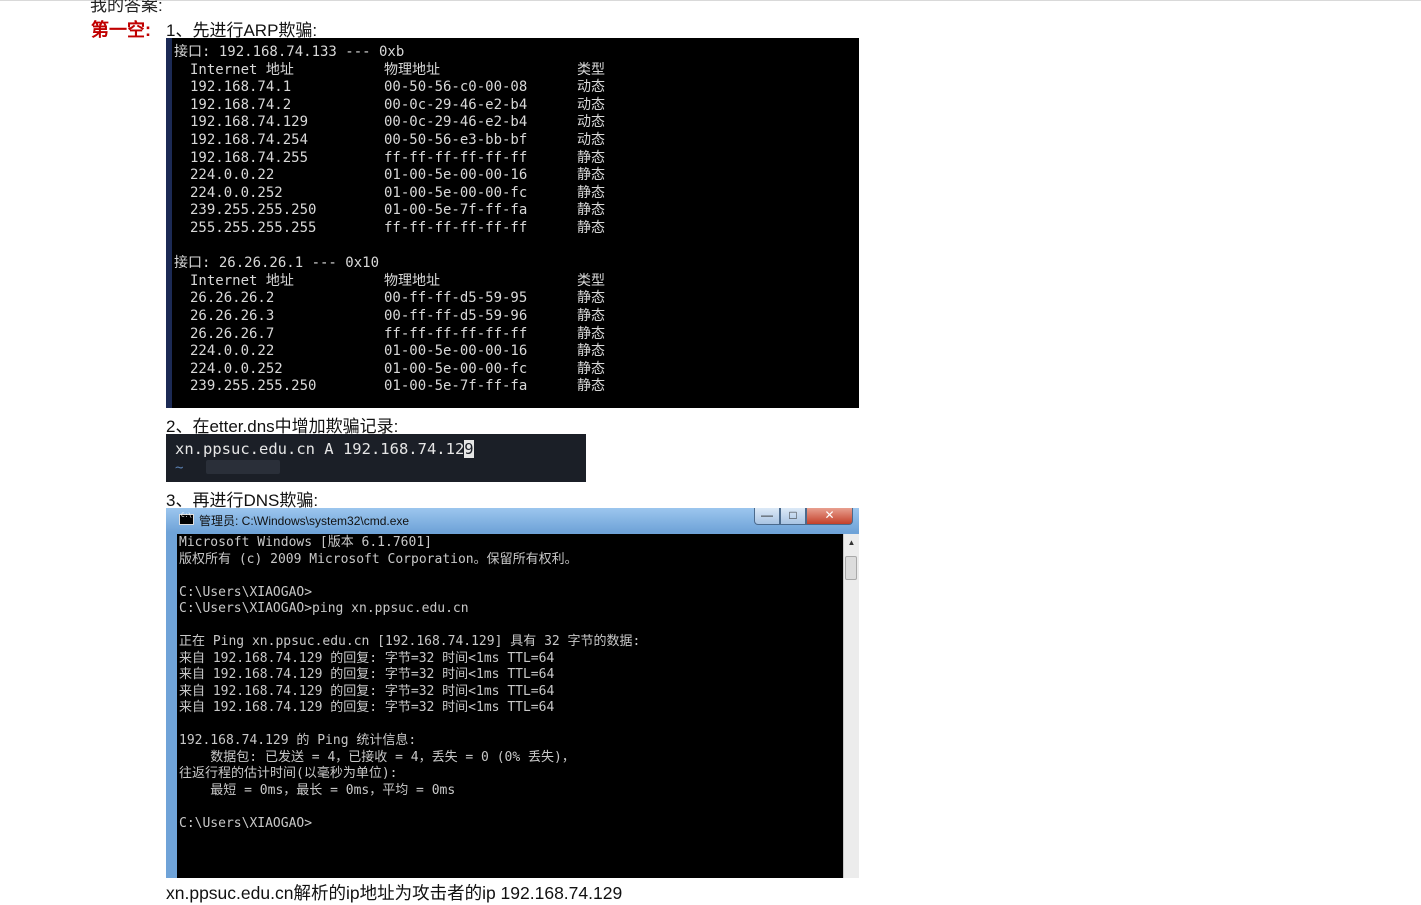  Describe the element at coordinates (456, 87) in the screenshot. I see `arp-row-cell: 00-50-56-c0-00-08` at that location.